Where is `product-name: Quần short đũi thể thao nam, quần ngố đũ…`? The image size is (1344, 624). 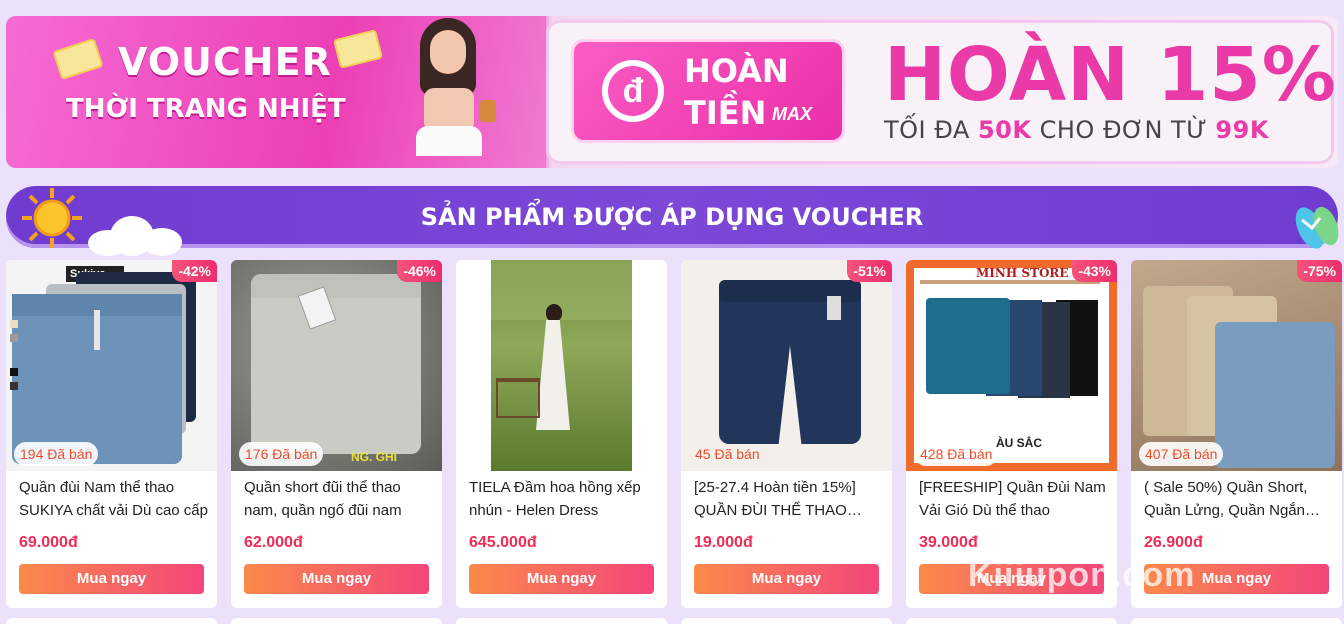 product-name: Quần short đũi thể thao nam, quần ngố đũ… is located at coordinates (339, 499).